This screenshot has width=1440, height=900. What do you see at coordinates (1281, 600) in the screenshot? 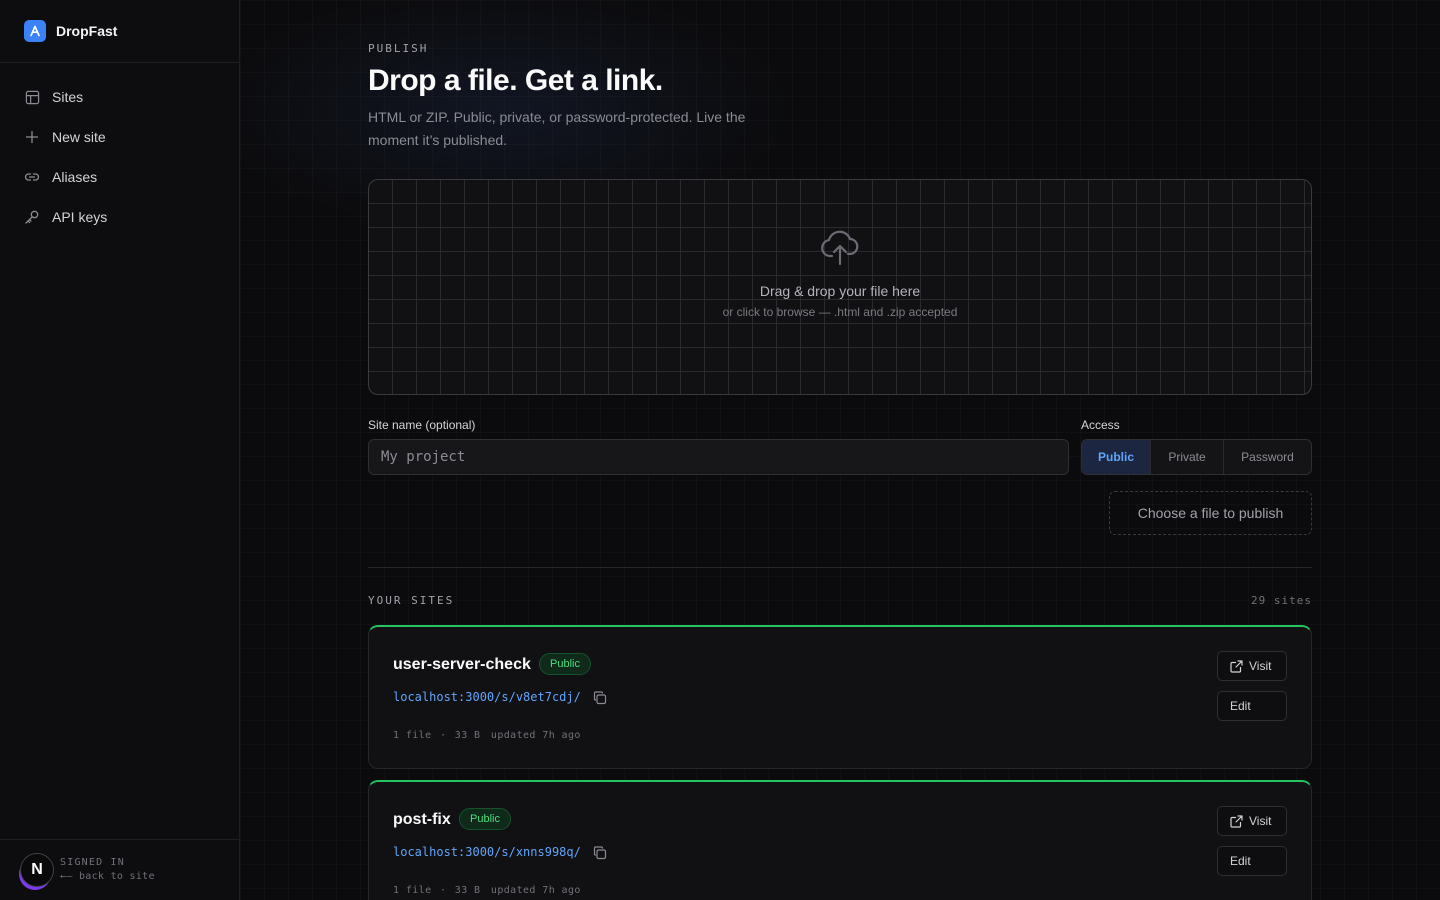
I see `sites-count: 29 sites` at bounding box center [1281, 600].